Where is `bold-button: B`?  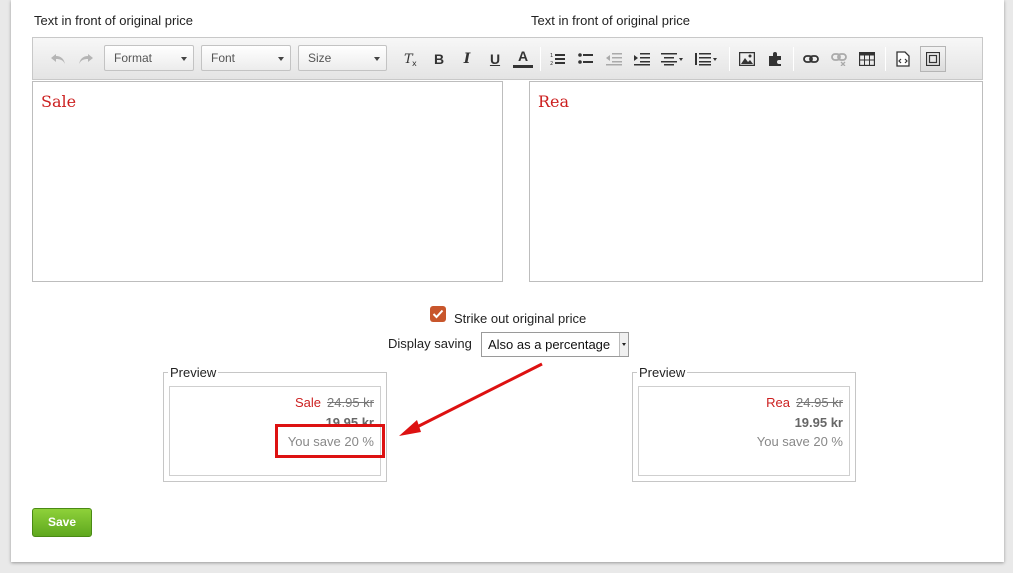 bold-button: B is located at coordinates (439, 59).